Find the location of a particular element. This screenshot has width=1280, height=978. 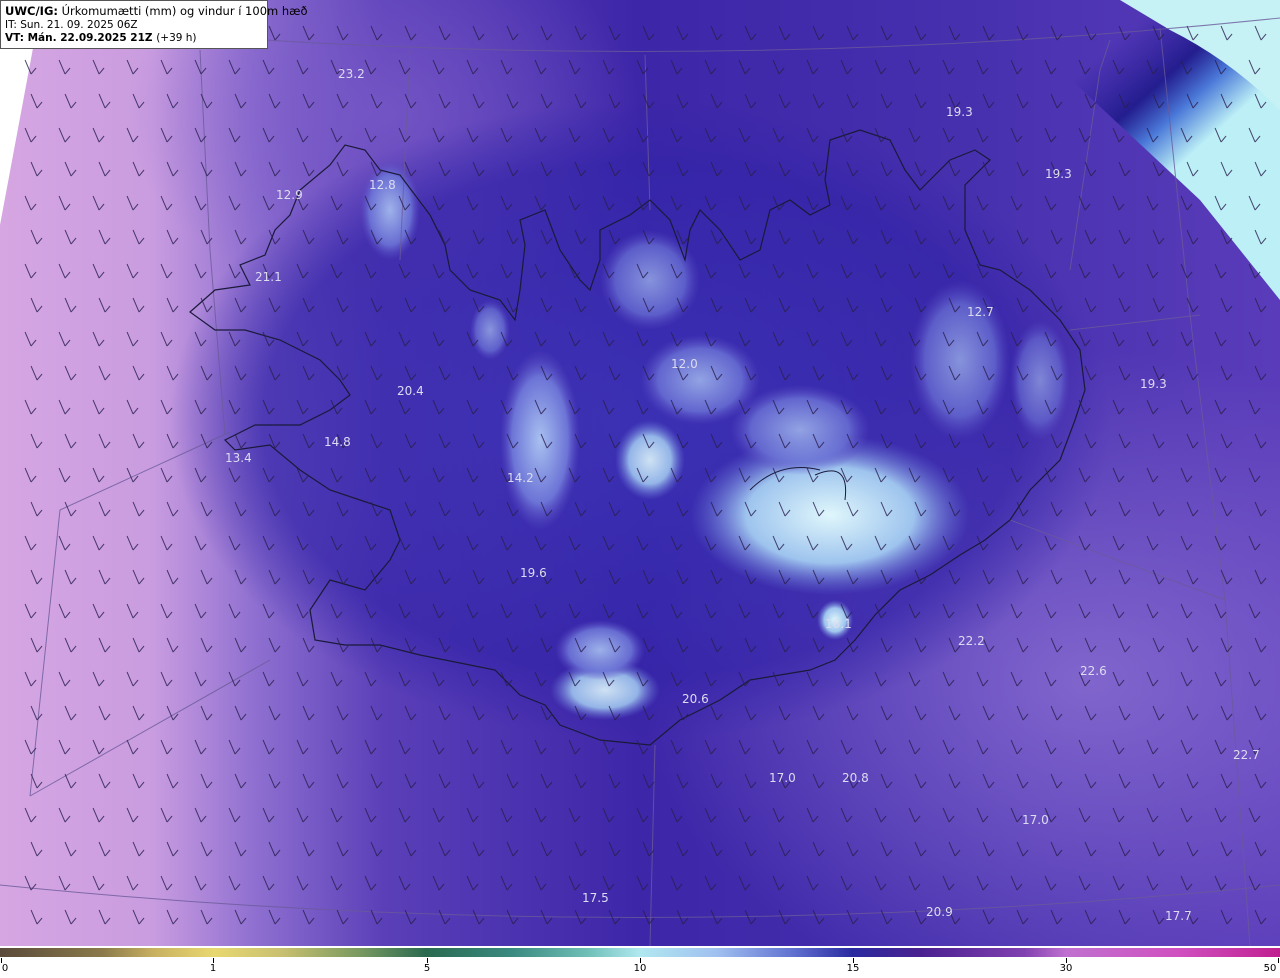

map-value: 20.4 is located at coordinates (410, 391).